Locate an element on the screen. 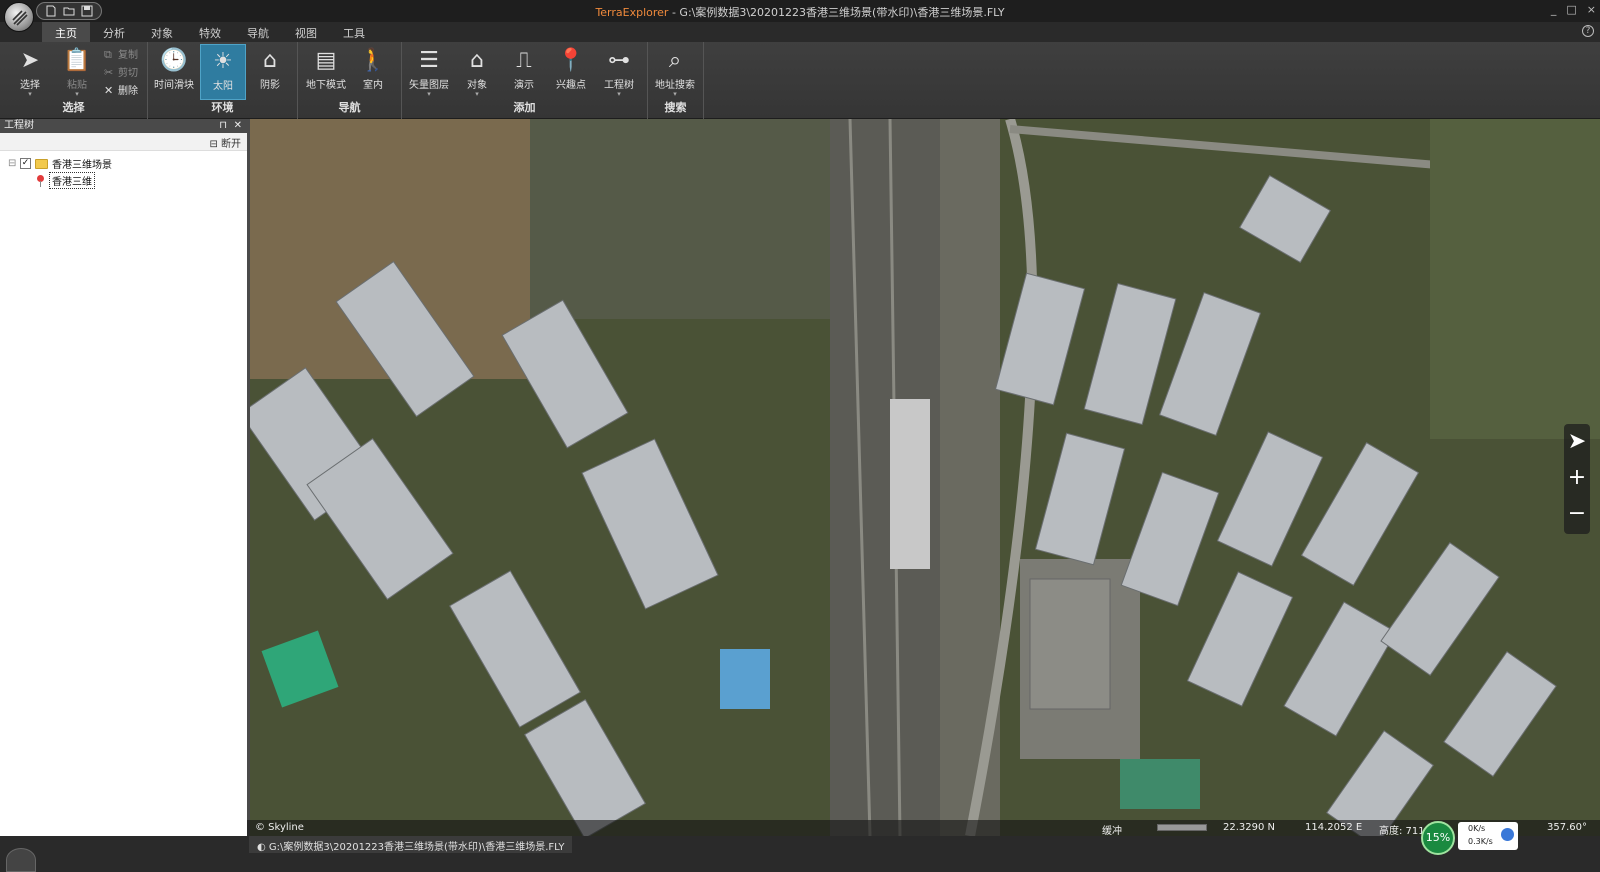 This screenshot has width=1600, height=872. delete-button: ✕ 删除 is located at coordinates (126, 91).